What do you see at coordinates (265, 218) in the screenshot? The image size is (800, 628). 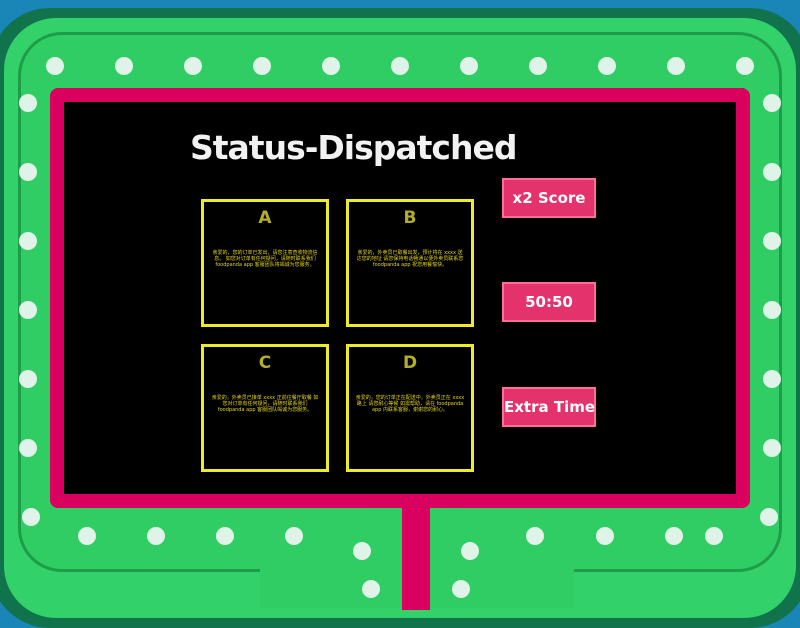 I see `answer-letter: A` at bounding box center [265, 218].